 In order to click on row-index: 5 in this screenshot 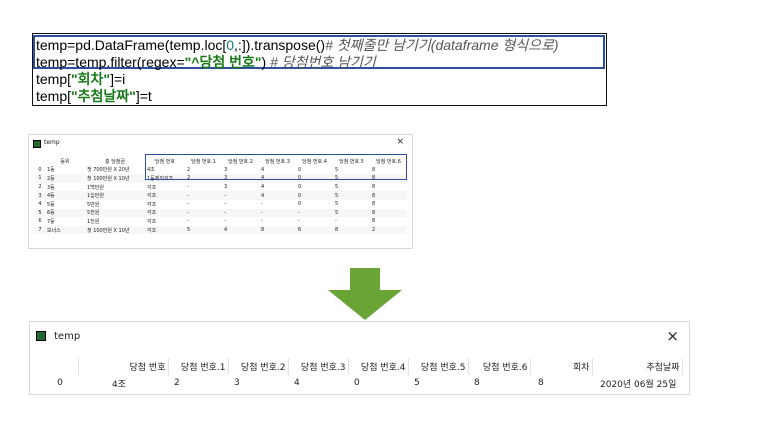, I will do `click(40, 213)`.